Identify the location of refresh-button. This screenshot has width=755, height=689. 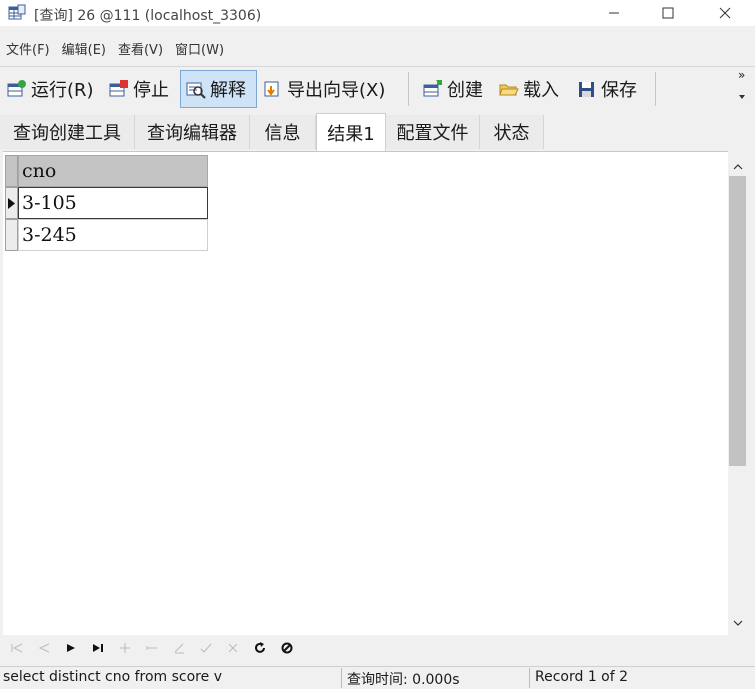
(259, 648).